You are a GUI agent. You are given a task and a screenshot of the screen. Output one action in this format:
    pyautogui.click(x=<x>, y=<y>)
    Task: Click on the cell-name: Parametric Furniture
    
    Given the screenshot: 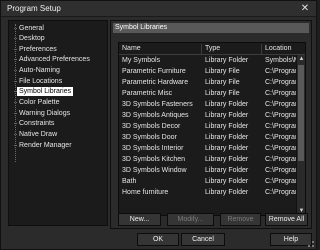 What is the action you would take?
    pyautogui.click(x=154, y=71)
    